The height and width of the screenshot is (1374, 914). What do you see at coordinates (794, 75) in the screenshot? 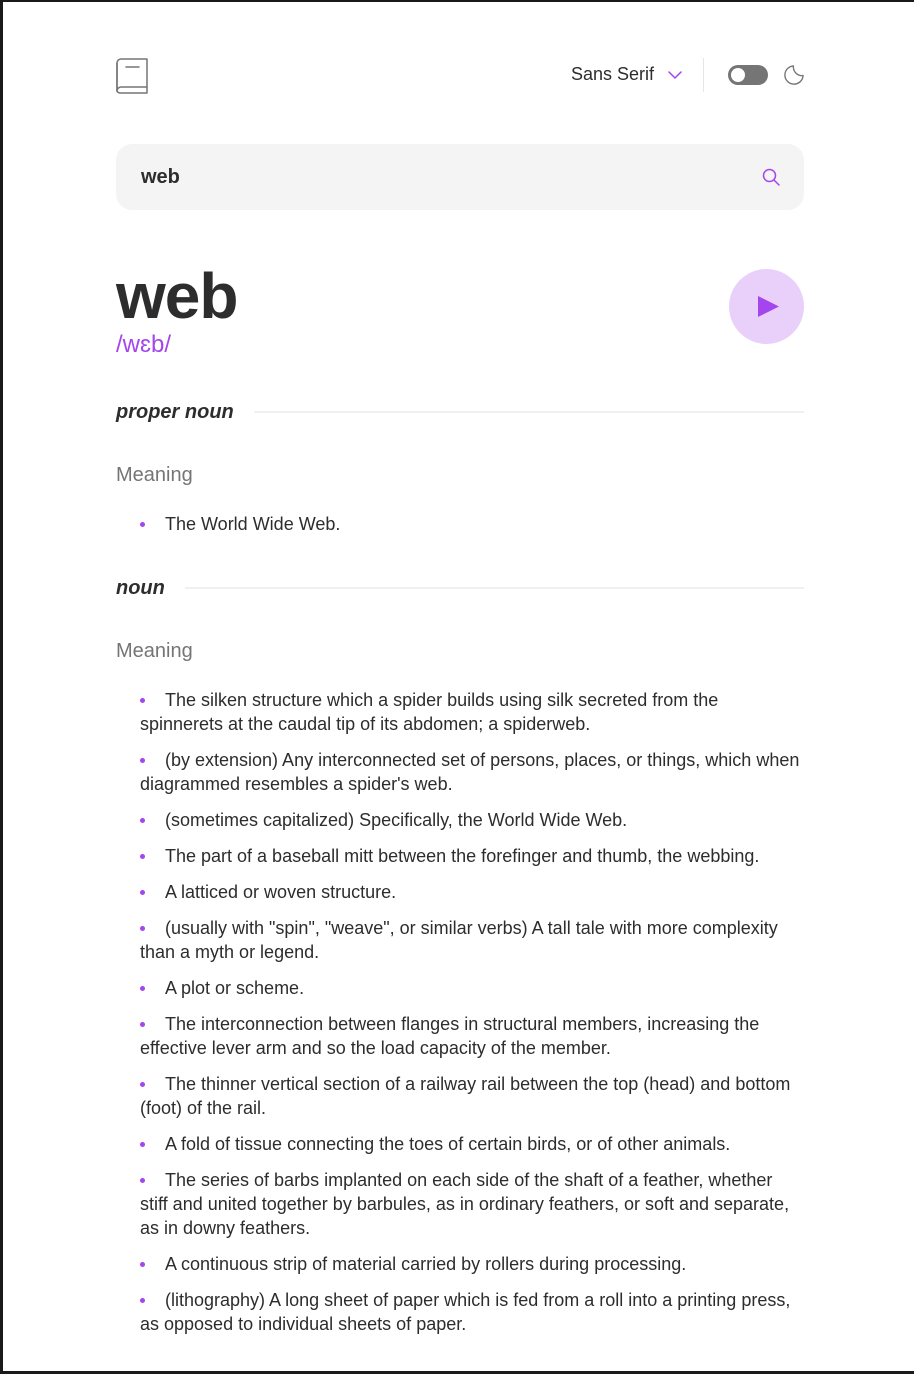
I see `moon-icon` at bounding box center [794, 75].